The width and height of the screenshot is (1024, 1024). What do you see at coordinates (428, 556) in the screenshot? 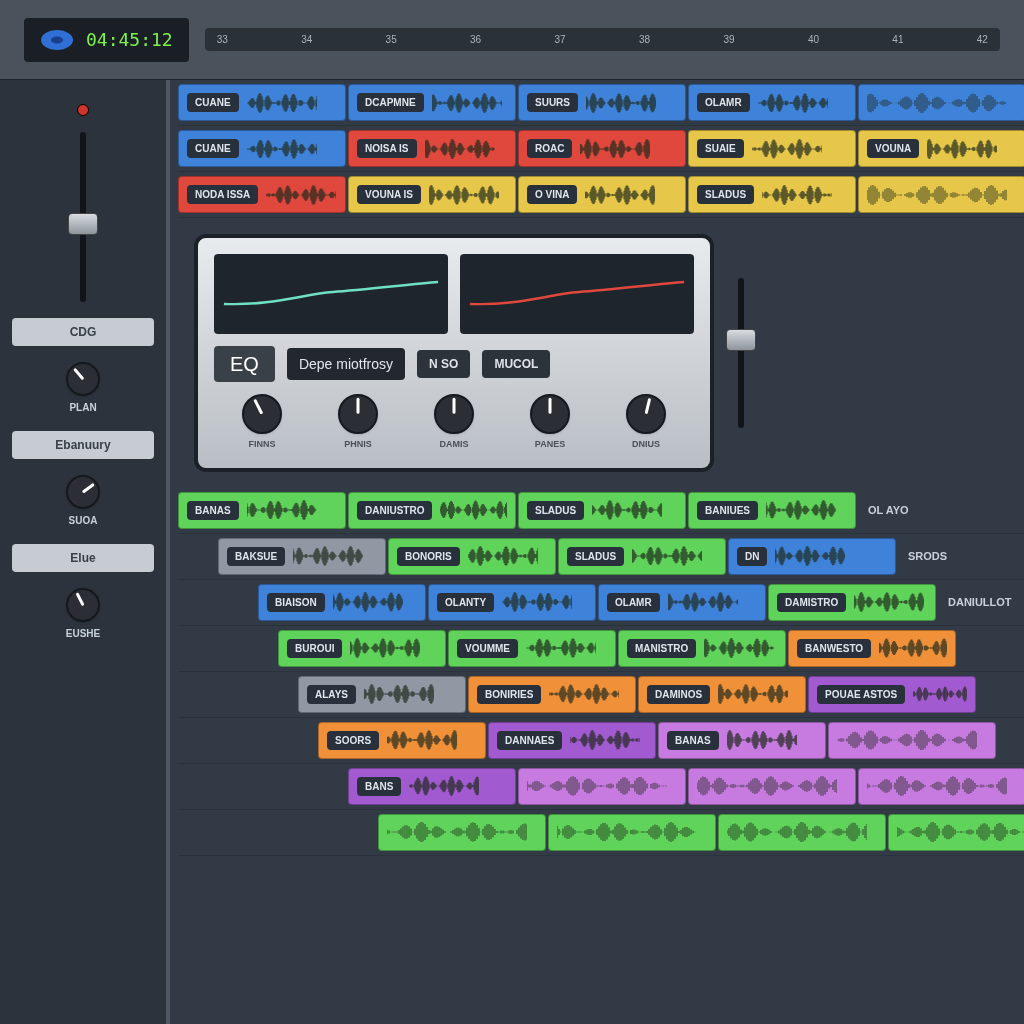
I see `clip-label: BONORIS` at bounding box center [428, 556].